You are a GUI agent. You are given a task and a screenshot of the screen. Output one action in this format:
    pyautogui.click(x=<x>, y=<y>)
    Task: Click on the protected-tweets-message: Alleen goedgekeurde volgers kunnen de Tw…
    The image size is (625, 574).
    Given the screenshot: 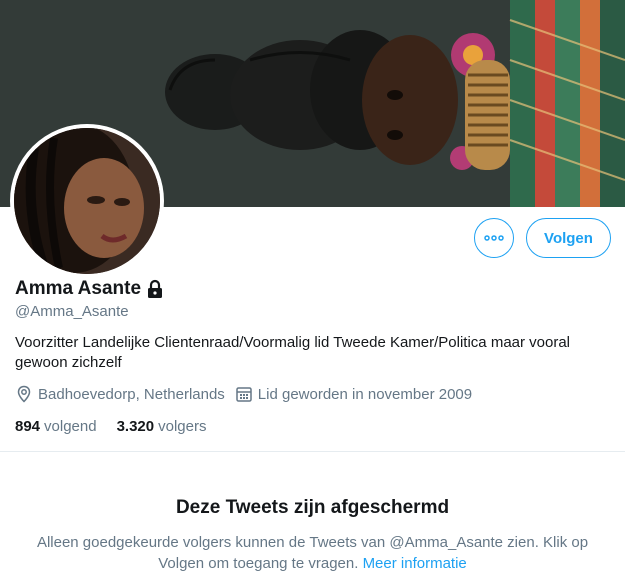 What is the action you would take?
    pyautogui.click(x=312, y=553)
    